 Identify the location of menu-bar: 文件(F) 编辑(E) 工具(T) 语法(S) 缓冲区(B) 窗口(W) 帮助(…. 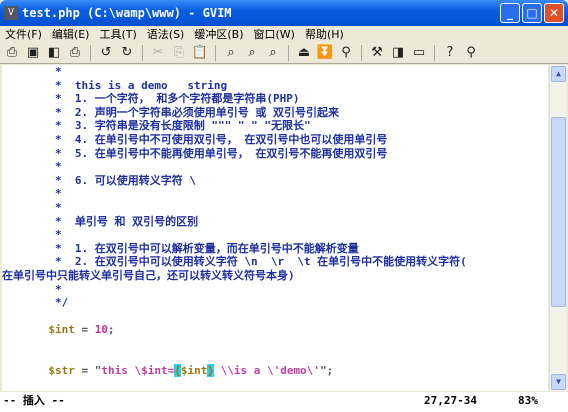
(284, 34).